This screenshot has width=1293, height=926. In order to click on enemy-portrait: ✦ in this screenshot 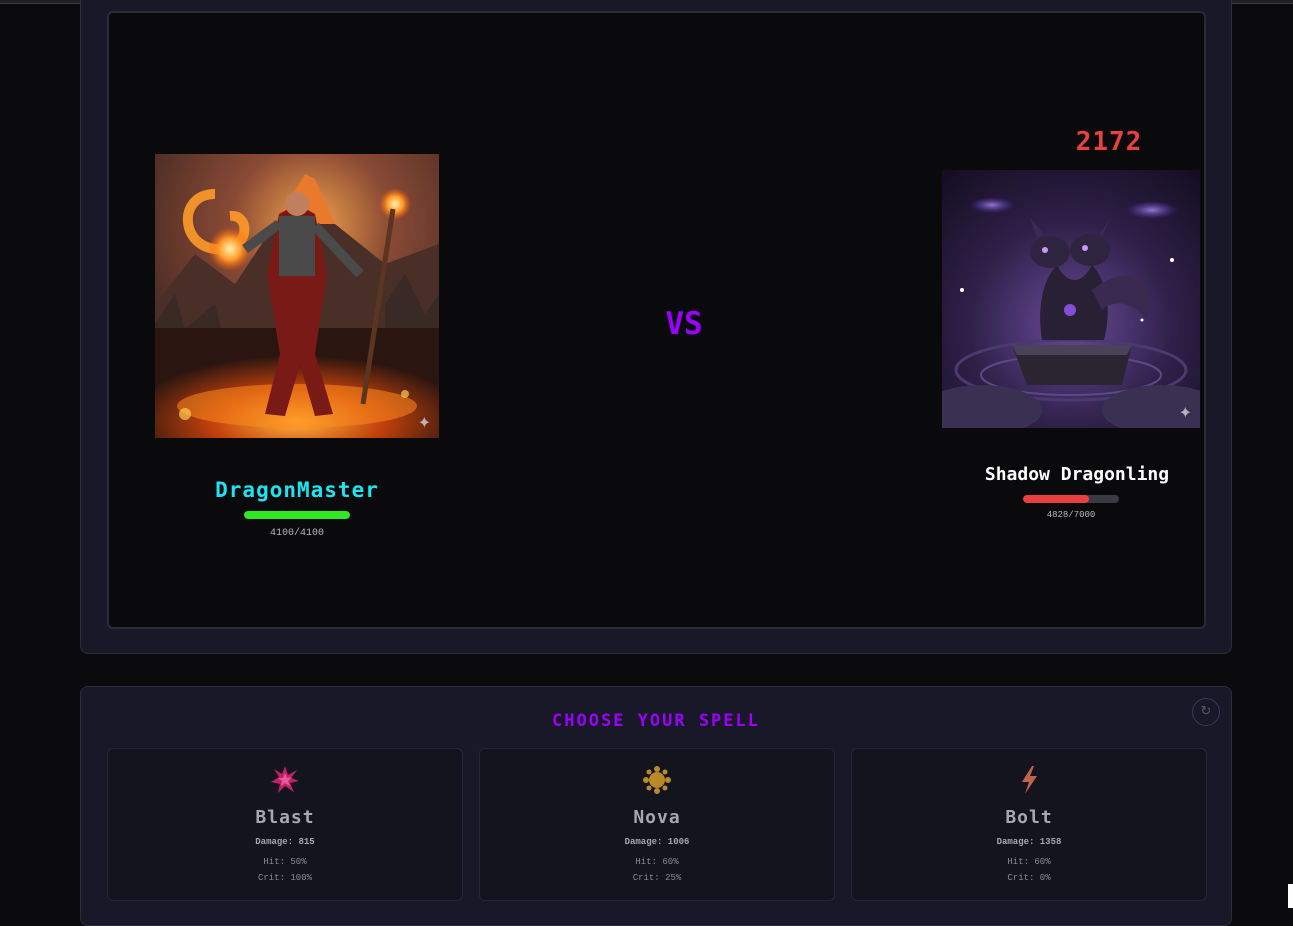, I will do `click(1071, 299)`.